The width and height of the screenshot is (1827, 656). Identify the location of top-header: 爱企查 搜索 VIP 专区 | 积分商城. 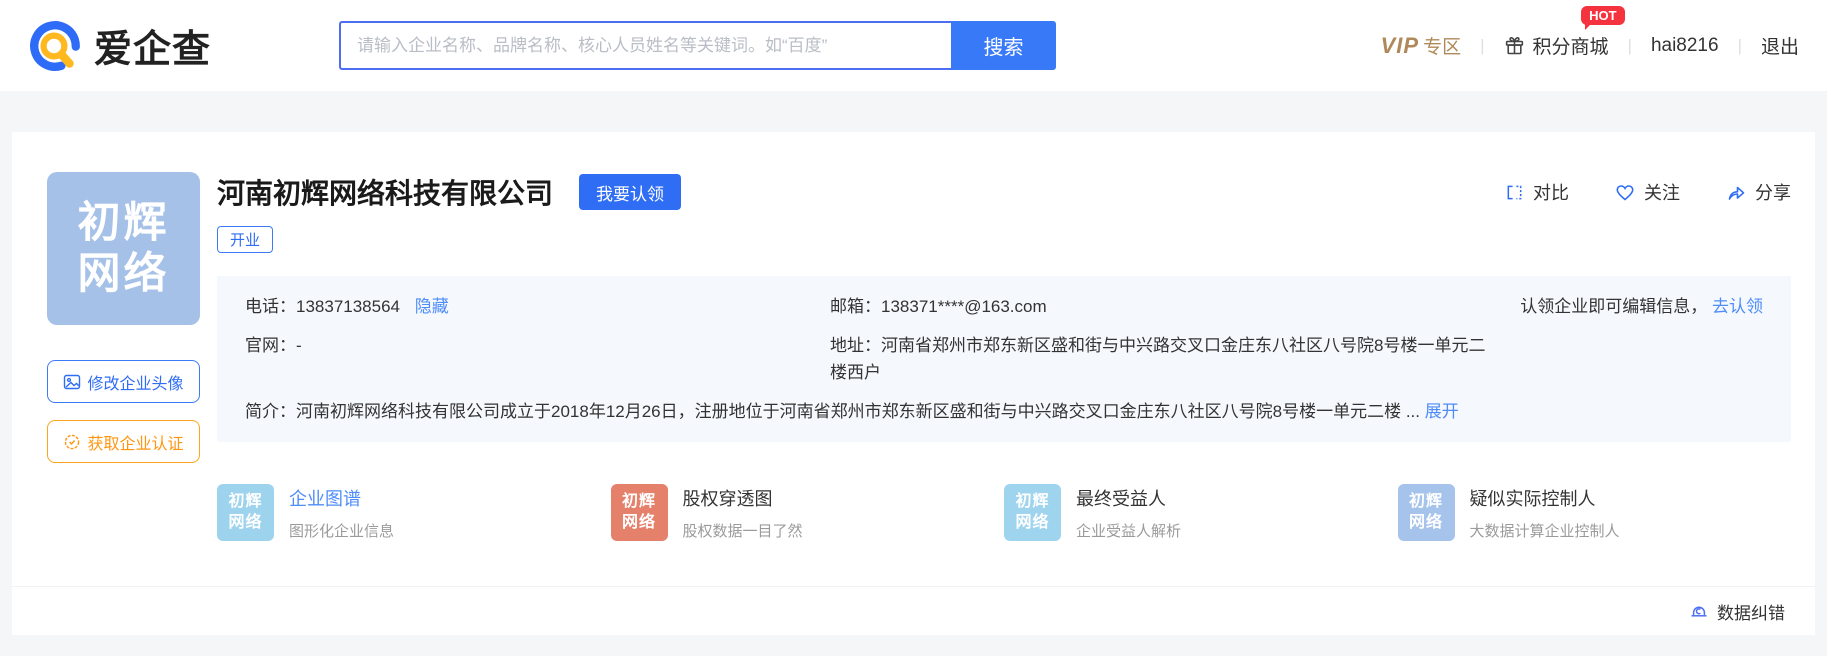
(913, 45).